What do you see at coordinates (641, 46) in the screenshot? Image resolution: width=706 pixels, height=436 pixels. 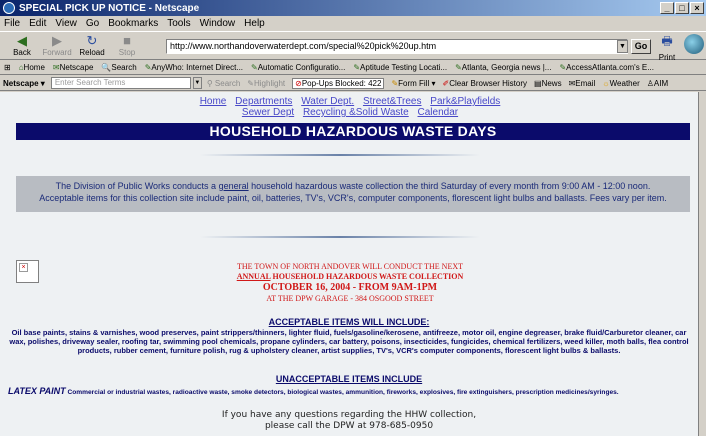 I see `go-button: Go` at bounding box center [641, 46].